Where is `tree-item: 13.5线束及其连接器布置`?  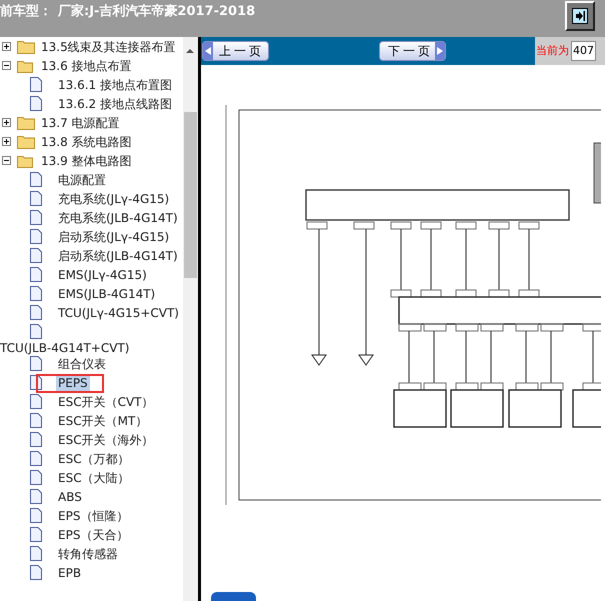 tree-item: 13.5线束及其连接器布置 is located at coordinates (108, 47).